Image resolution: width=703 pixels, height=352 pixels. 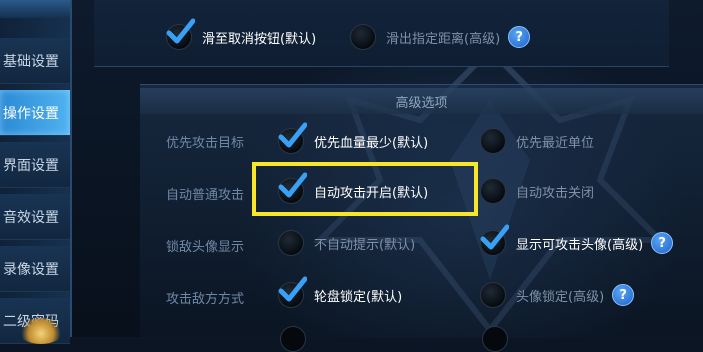 What do you see at coordinates (35, 9) in the screenshot?
I see `sidebar-top-ornament` at bounding box center [35, 9].